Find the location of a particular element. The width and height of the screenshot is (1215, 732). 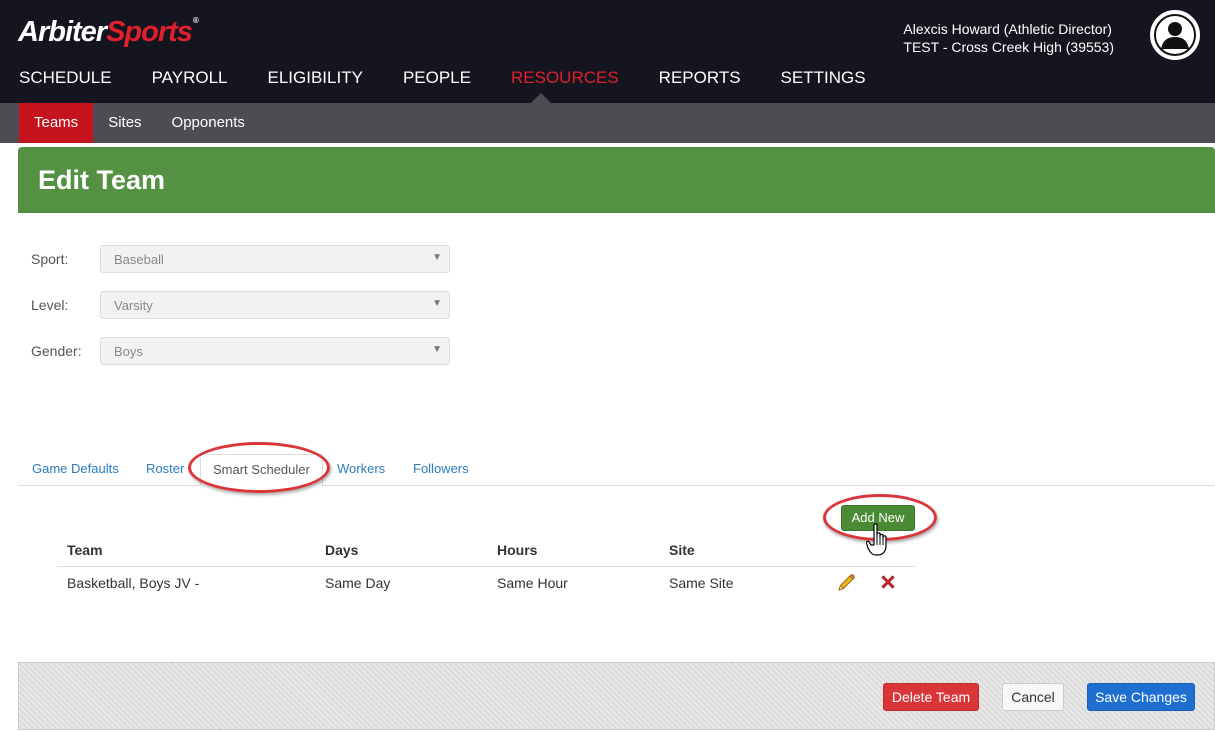

level-label: Level: is located at coordinates (50, 305).